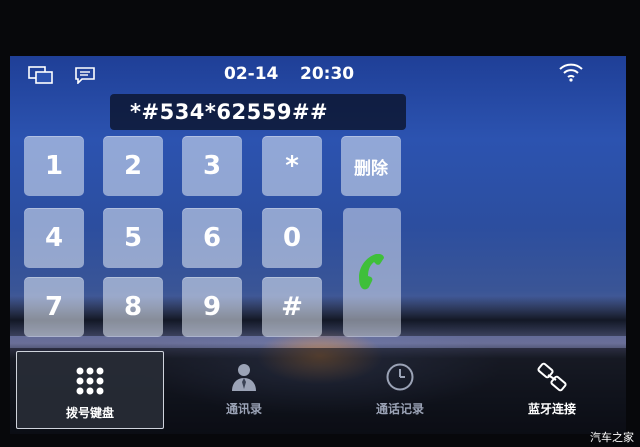 This screenshot has width=640, height=447. I want to click on phone-handset-icon, so click(372, 273).